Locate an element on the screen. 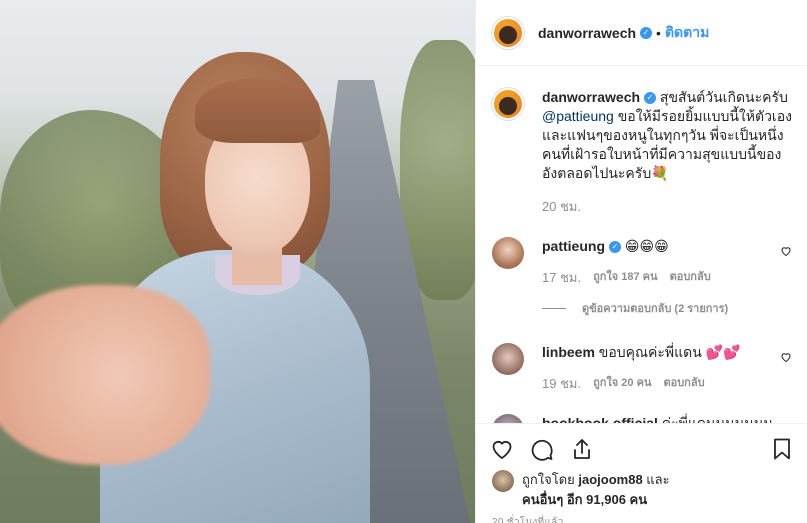 This screenshot has width=807, height=523. comment-likes: ถูกใจ 187 คน is located at coordinates (625, 277).